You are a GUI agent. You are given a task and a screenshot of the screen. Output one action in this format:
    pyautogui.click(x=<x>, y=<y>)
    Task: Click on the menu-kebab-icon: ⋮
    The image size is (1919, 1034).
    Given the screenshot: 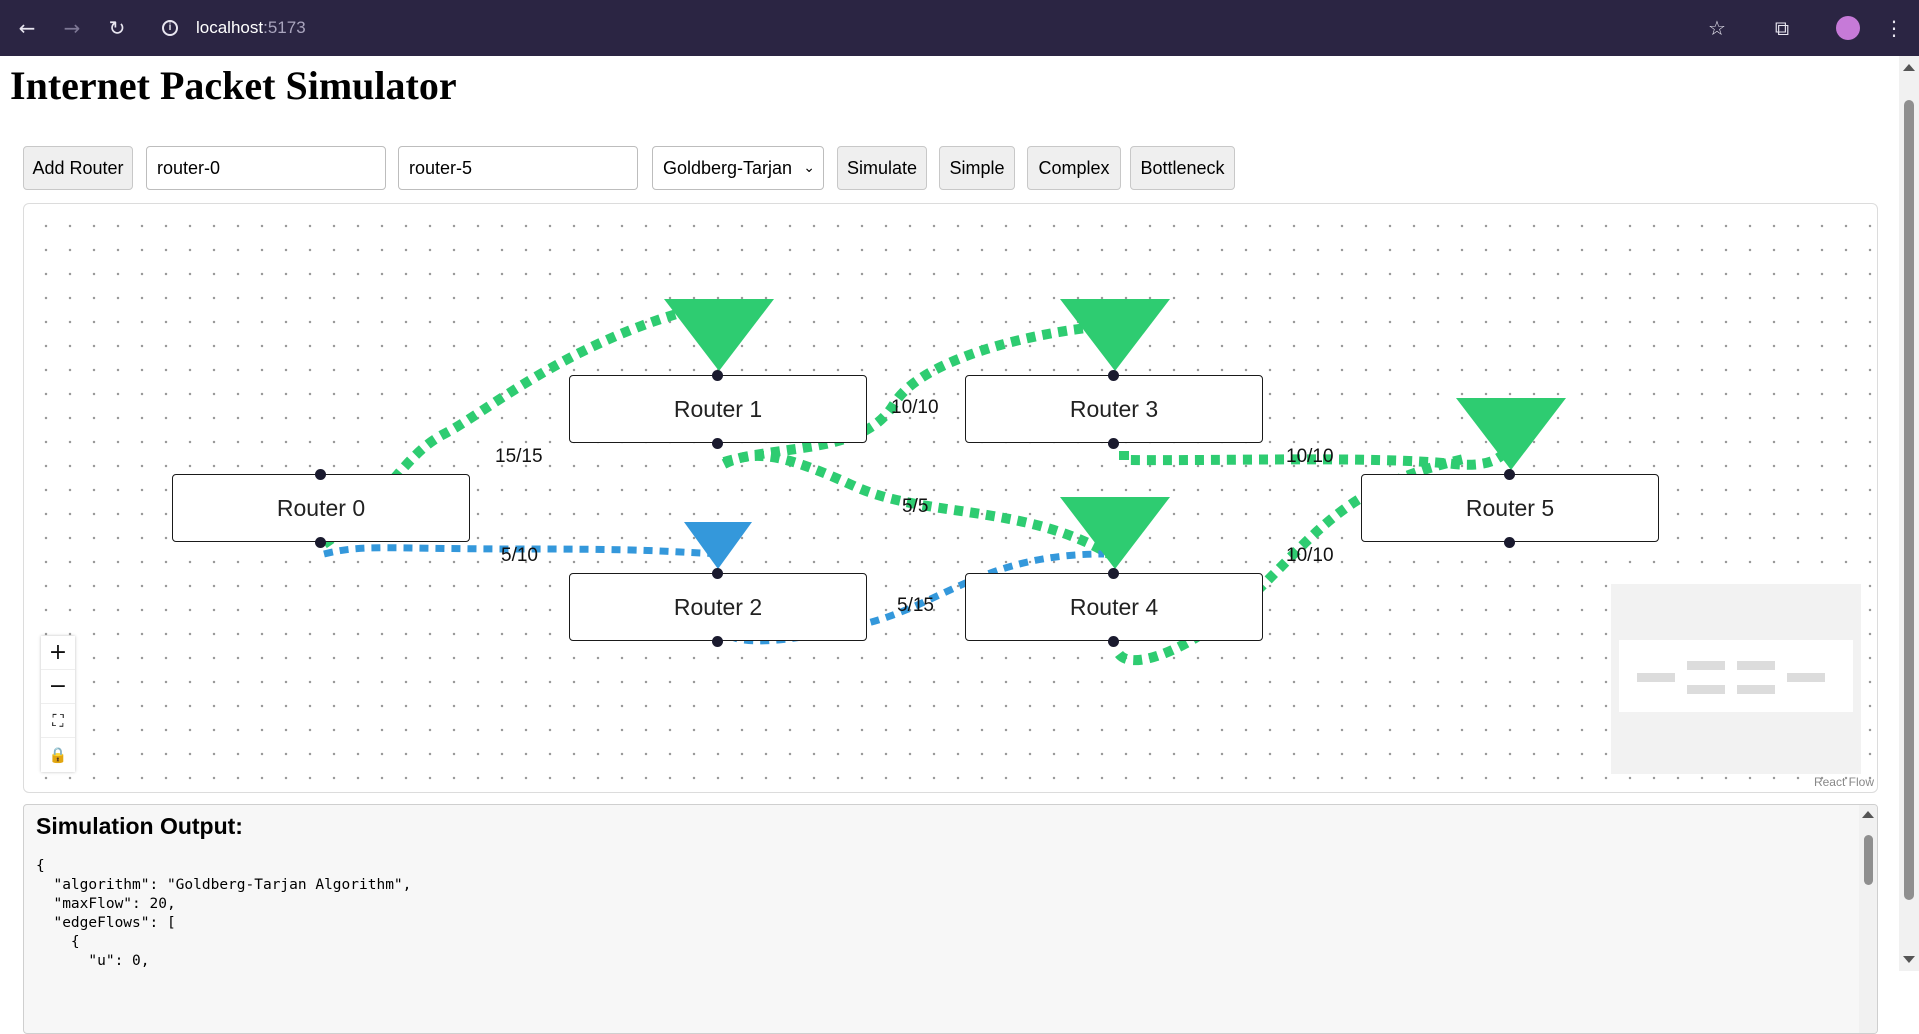 What is the action you would take?
    pyautogui.click(x=1894, y=28)
    